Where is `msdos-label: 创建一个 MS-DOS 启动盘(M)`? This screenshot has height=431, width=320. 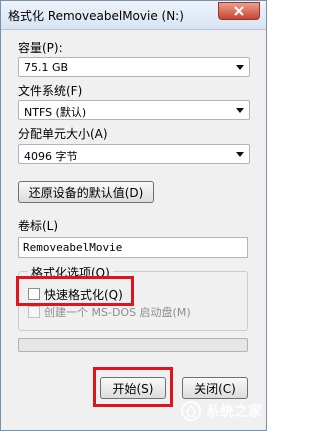
msdos-label: 创建一个 MS-DOS 启动盘(M) is located at coordinates (117, 312).